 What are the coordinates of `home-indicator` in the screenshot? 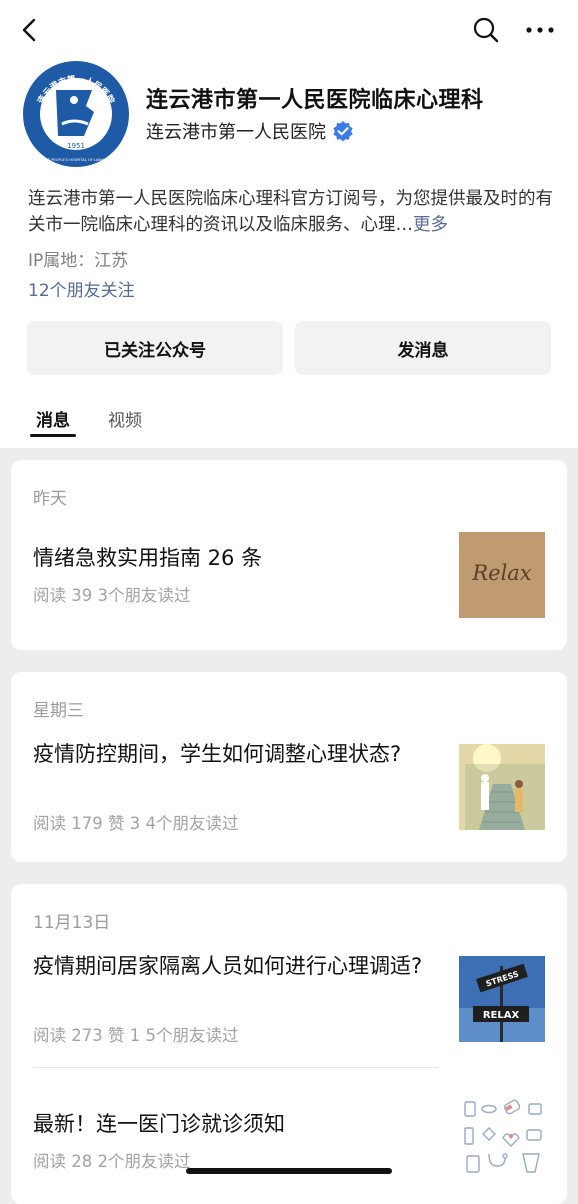 It's located at (289, 1171).